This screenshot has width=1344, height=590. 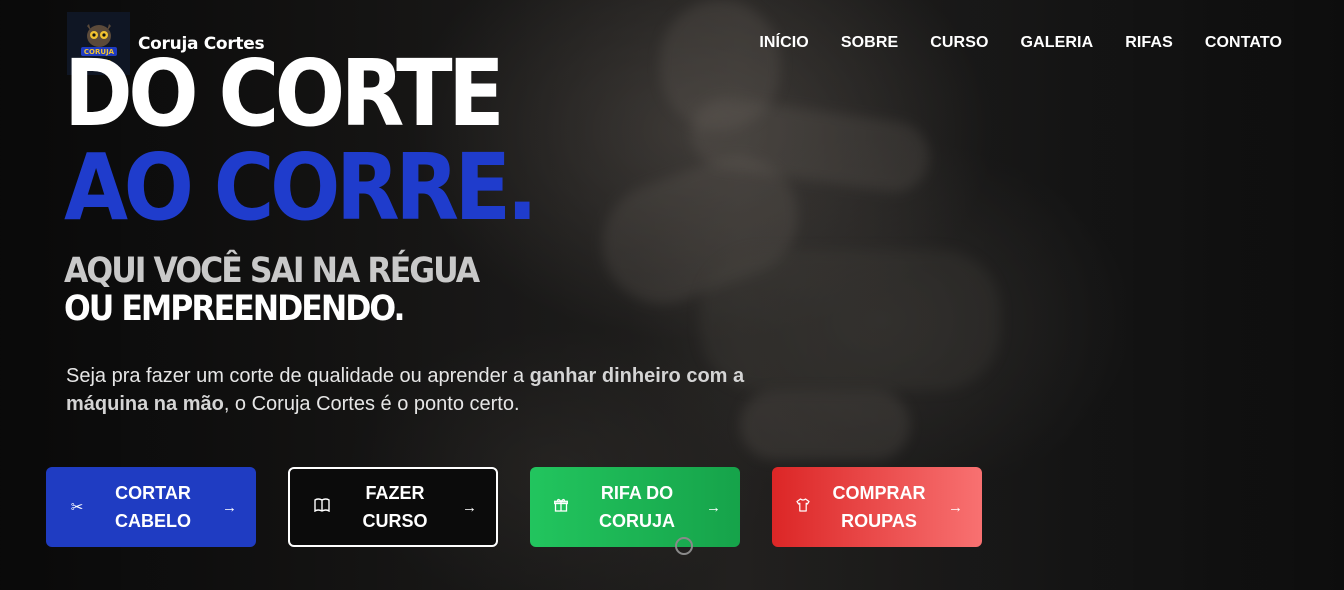 What do you see at coordinates (561, 507) in the screenshot?
I see `gift-icon` at bounding box center [561, 507].